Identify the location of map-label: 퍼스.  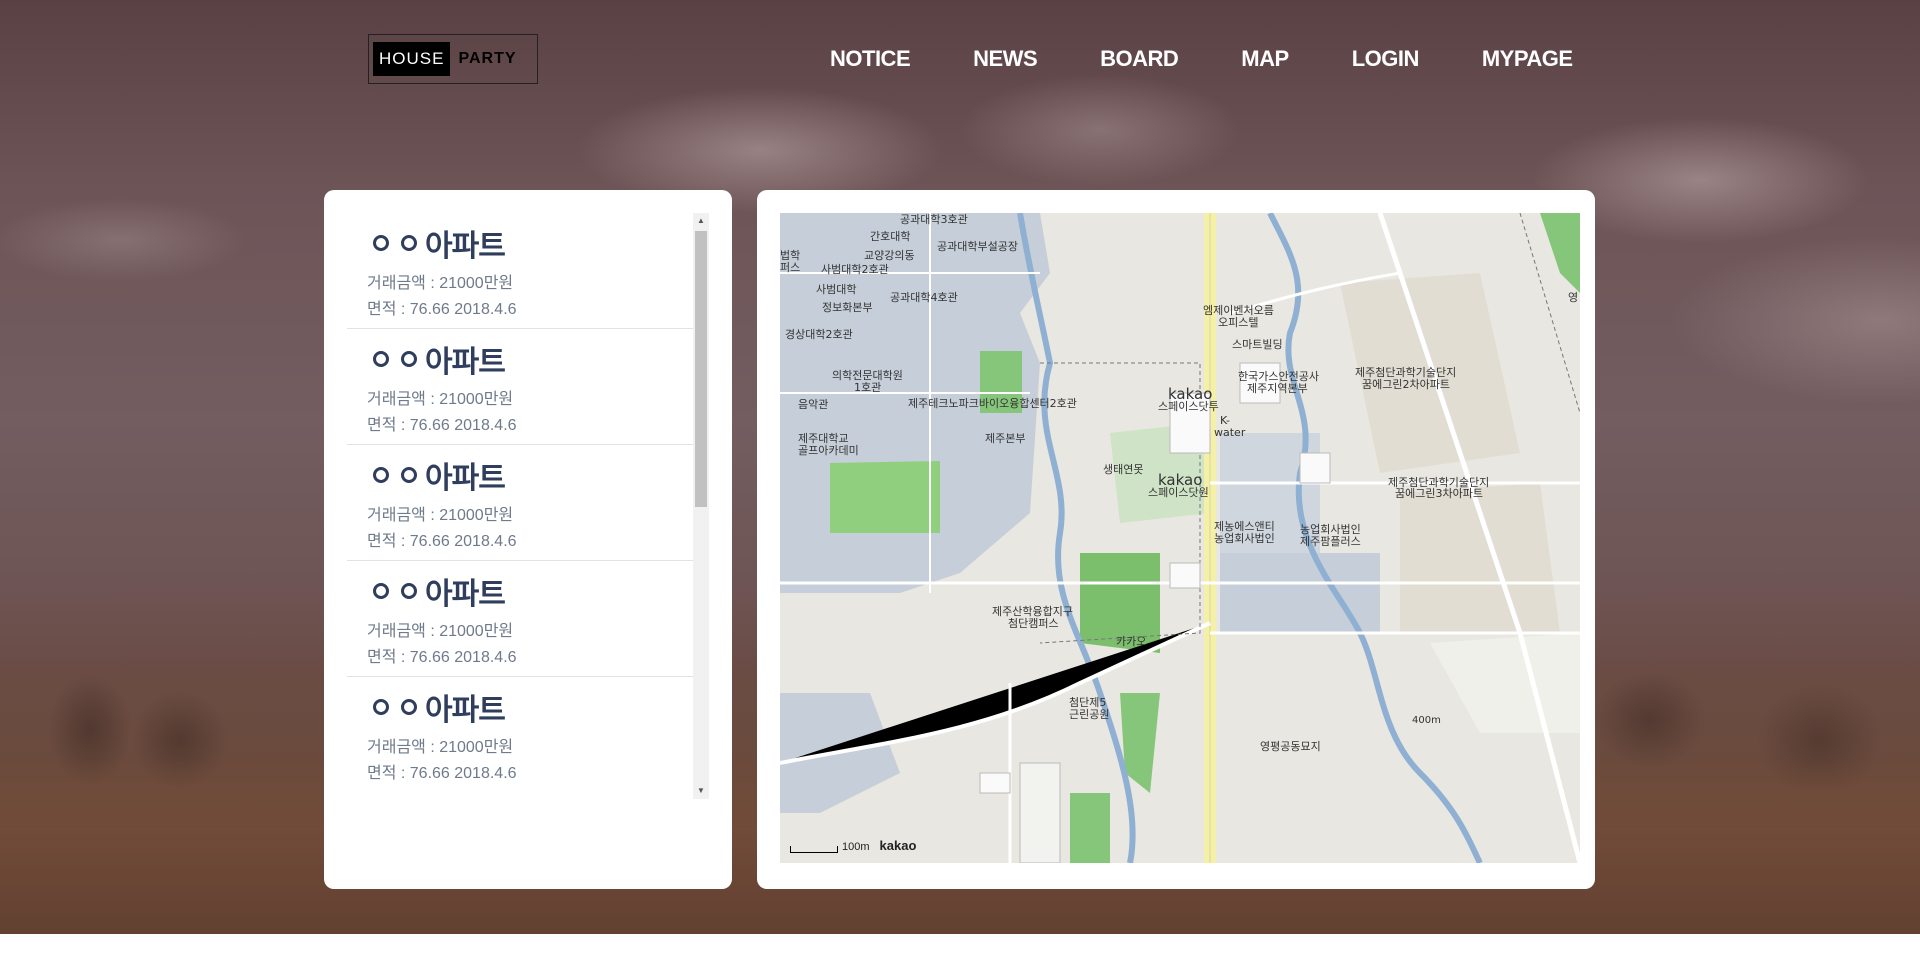
(790, 267).